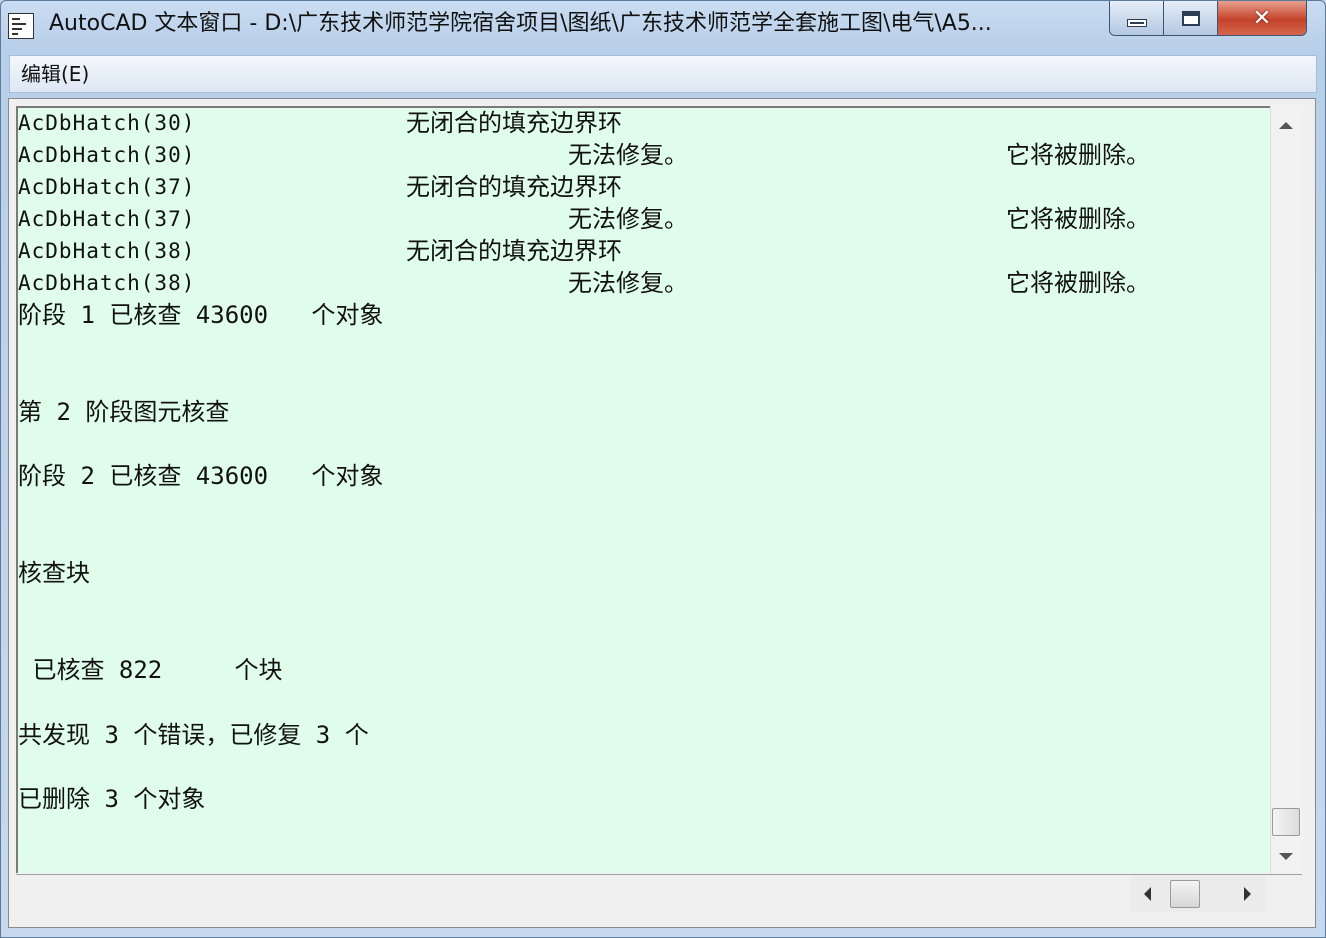 This screenshot has height=938, width=1326. What do you see at coordinates (21, 26) in the screenshot?
I see `text-window-icon` at bounding box center [21, 26].